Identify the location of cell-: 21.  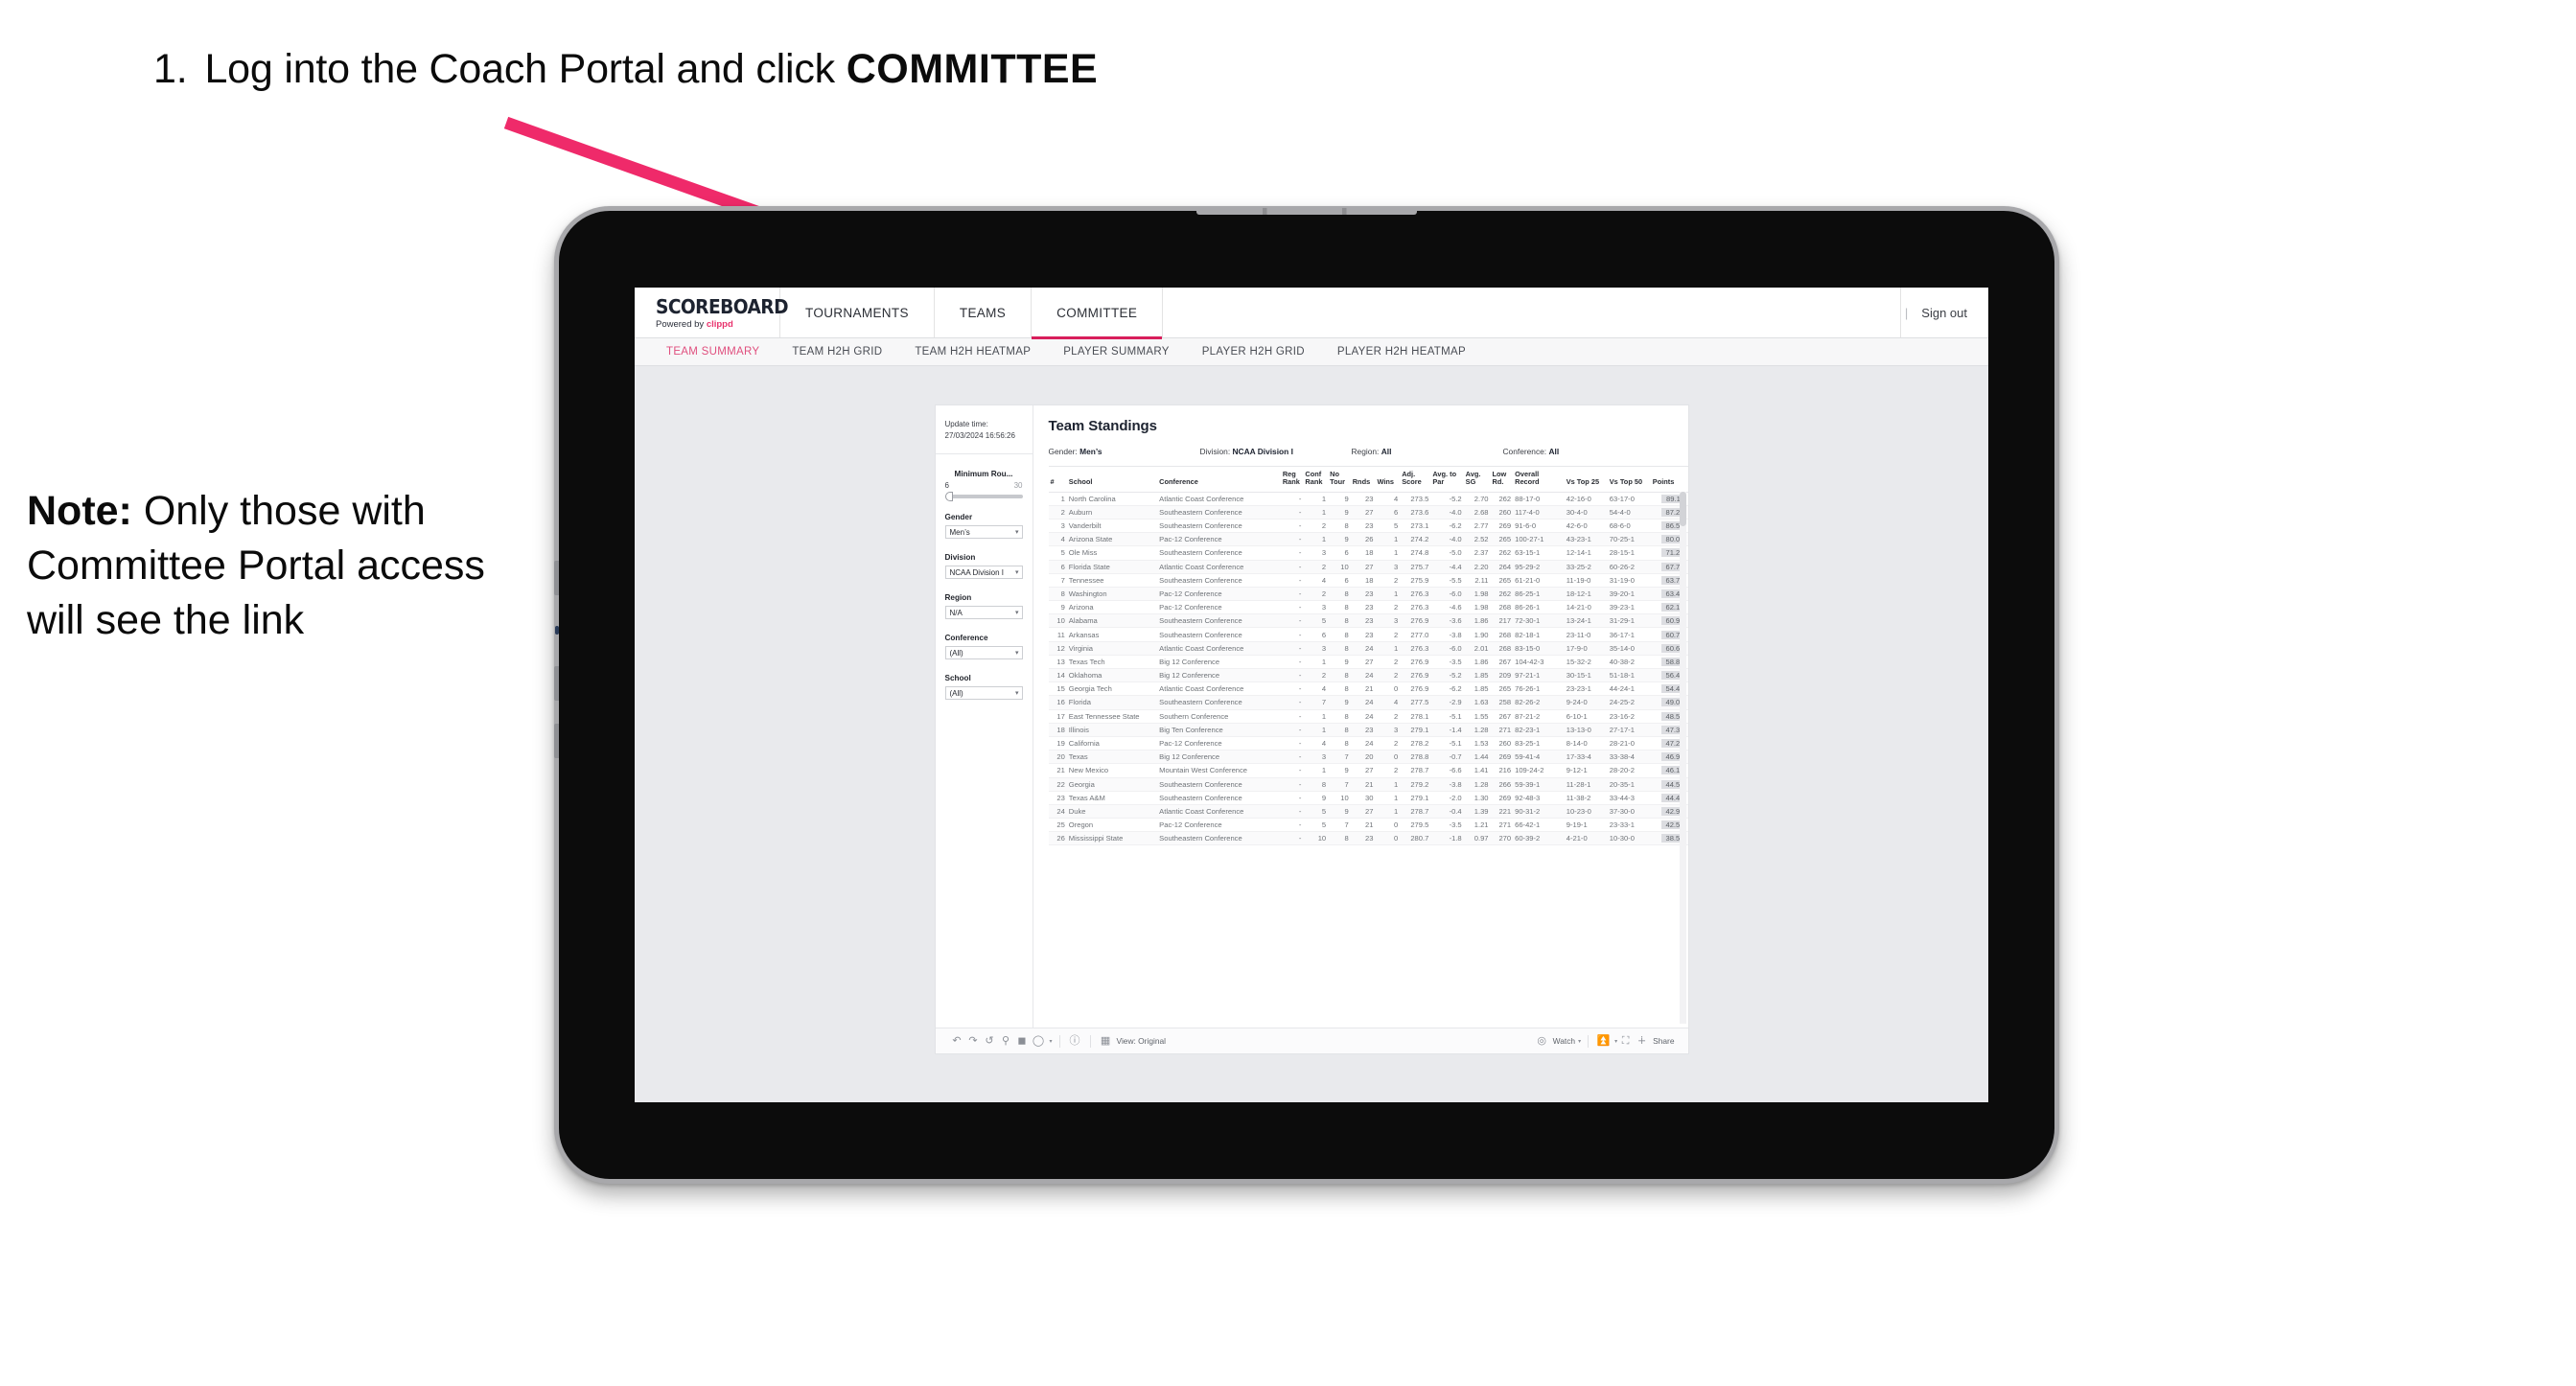
(1057, 771).